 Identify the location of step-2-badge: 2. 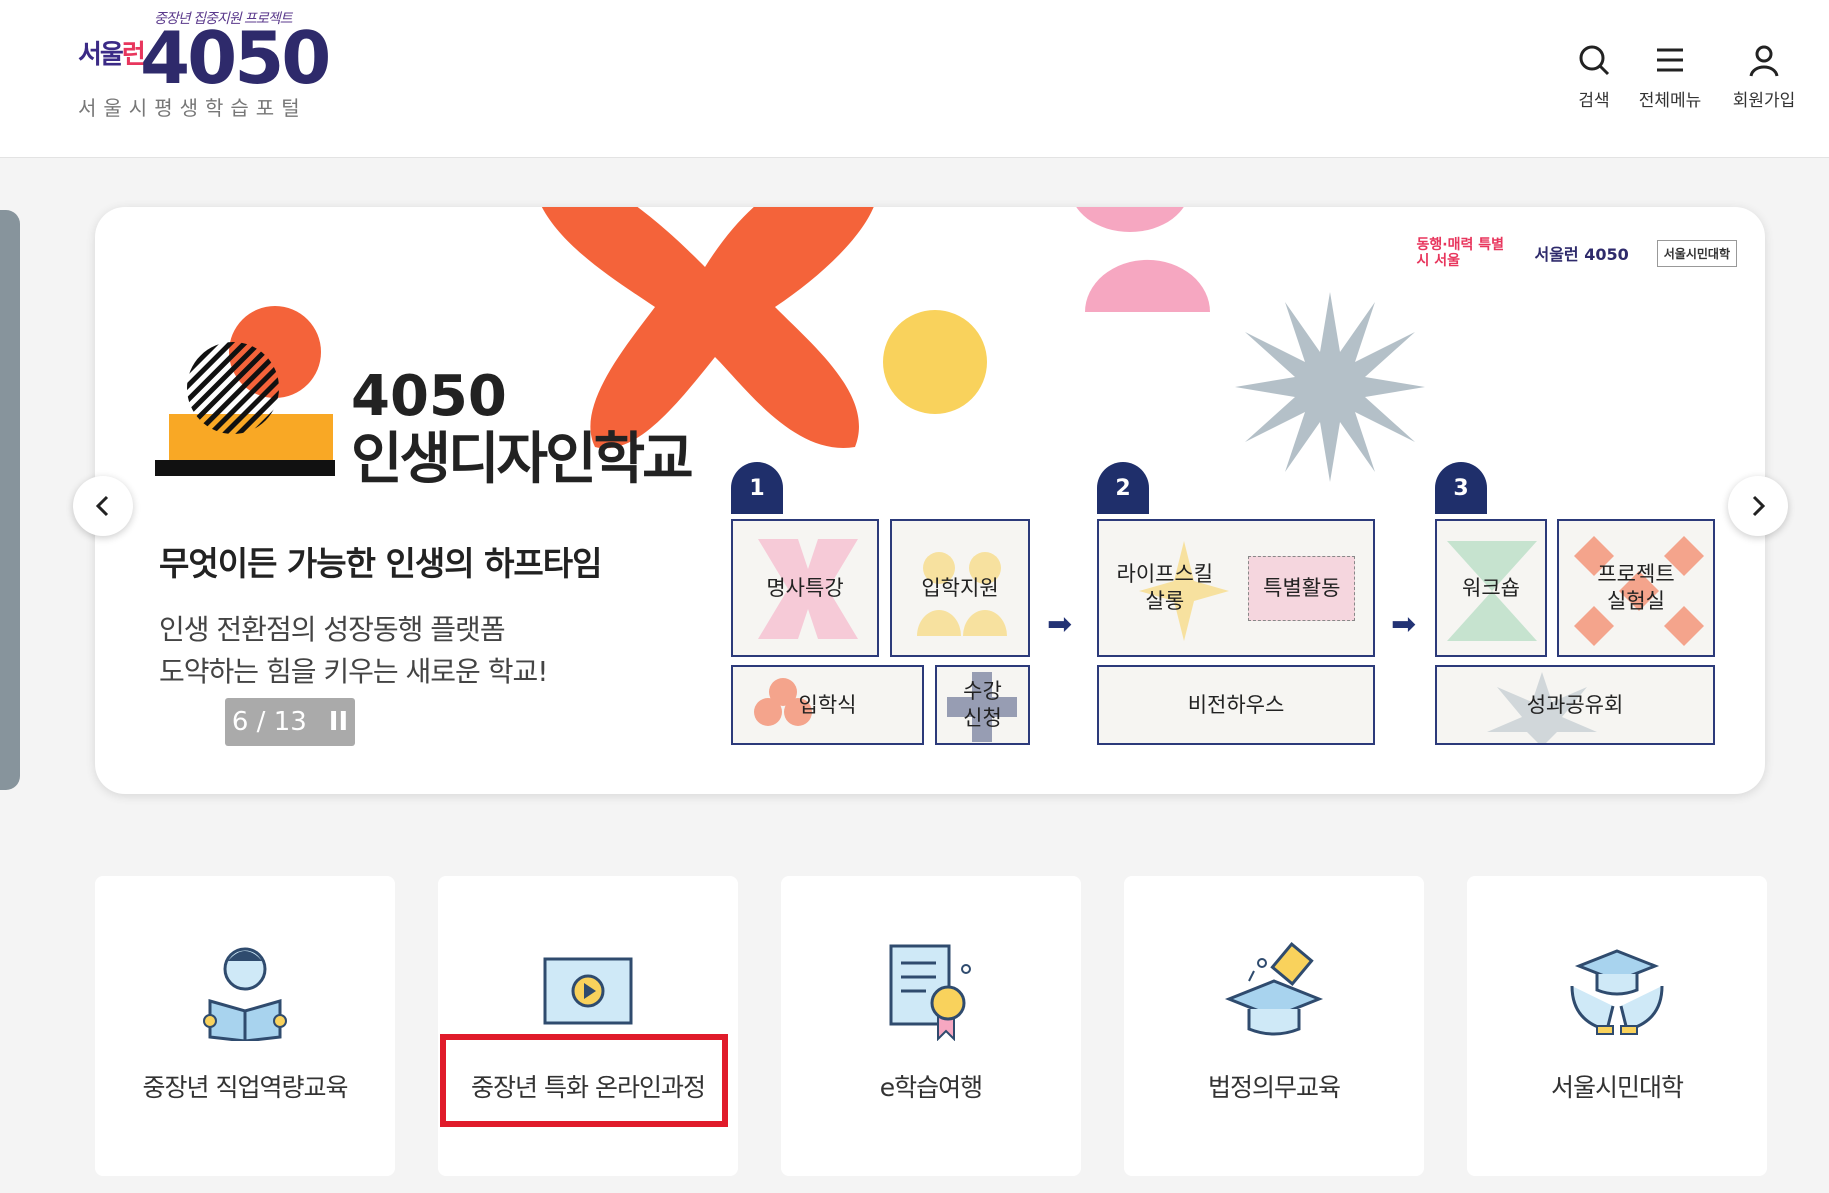
(1123, 488).